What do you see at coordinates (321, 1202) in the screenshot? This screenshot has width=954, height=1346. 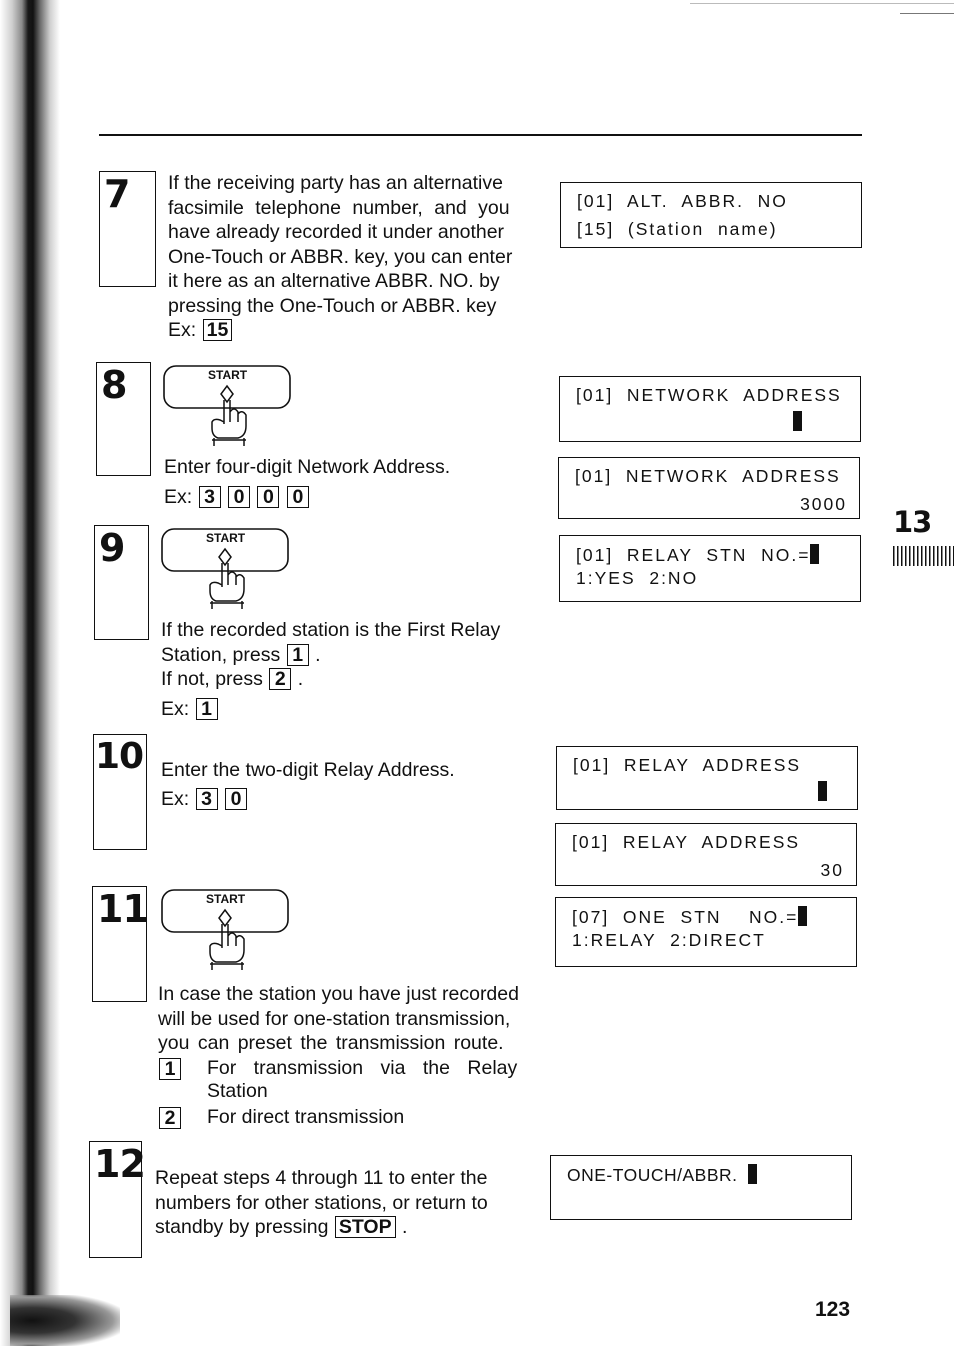 I see `text-line: numbers for other stations, or return to` at bounding box center [321, 1202].